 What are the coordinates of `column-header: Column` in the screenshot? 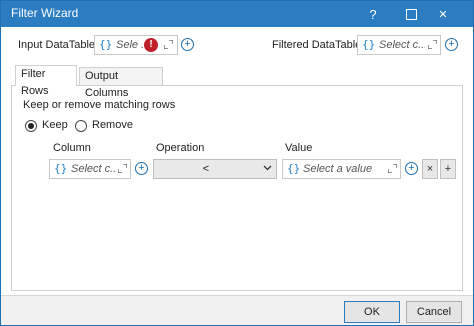 It's located at (72, 148).